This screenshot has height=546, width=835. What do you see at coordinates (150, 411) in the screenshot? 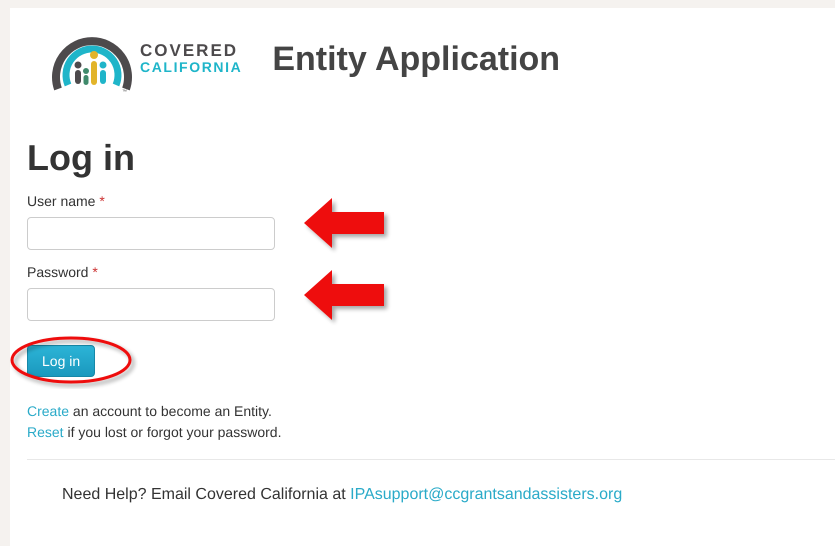
I see `help-line: Create an account to become an Entity.` at bounding box center [150, 411].